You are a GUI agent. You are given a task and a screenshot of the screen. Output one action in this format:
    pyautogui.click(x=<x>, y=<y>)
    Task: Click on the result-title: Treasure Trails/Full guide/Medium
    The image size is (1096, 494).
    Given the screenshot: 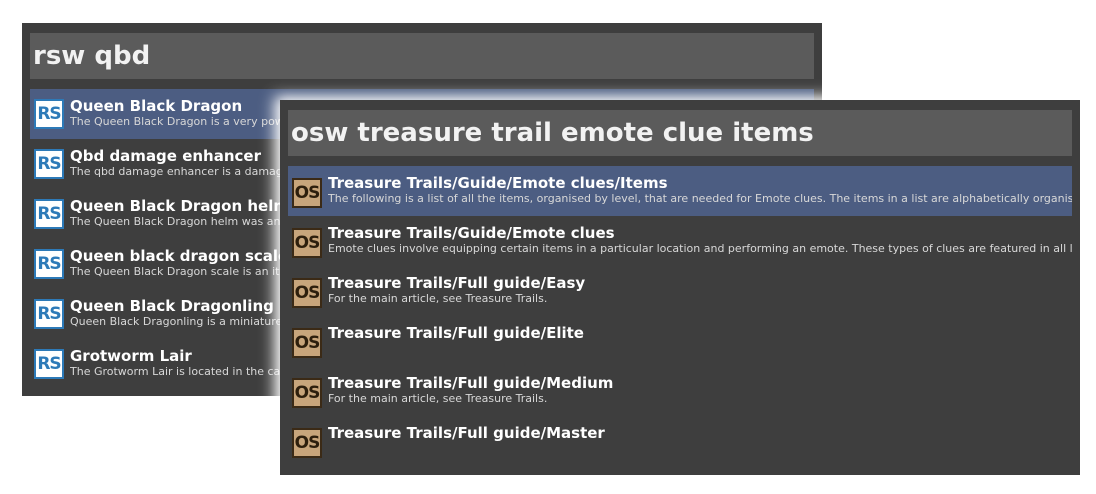 What is the action you would take?
    pyautogui.click(x=471, y=383)
    